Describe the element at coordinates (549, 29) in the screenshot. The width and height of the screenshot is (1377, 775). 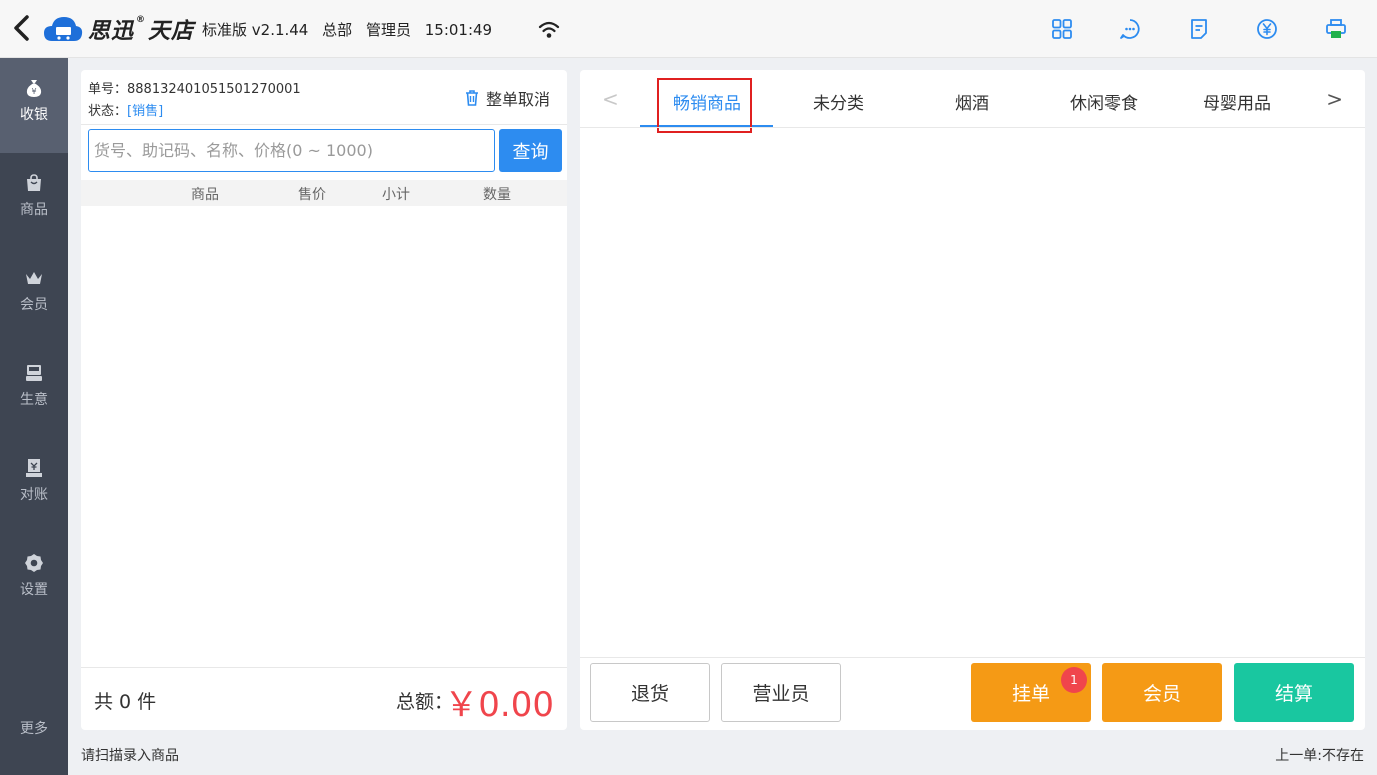
I see `wifi-icon` at that location.